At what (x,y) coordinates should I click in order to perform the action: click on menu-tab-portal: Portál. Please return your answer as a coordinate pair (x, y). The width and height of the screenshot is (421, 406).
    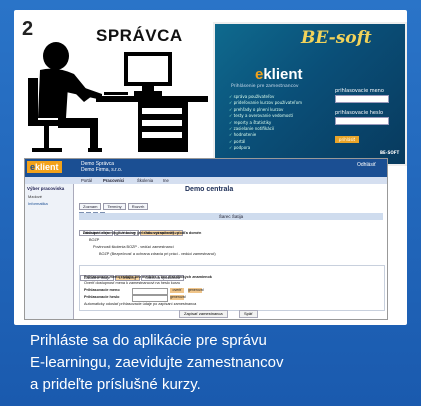
    Looking at the image, I should click on (86, 180).